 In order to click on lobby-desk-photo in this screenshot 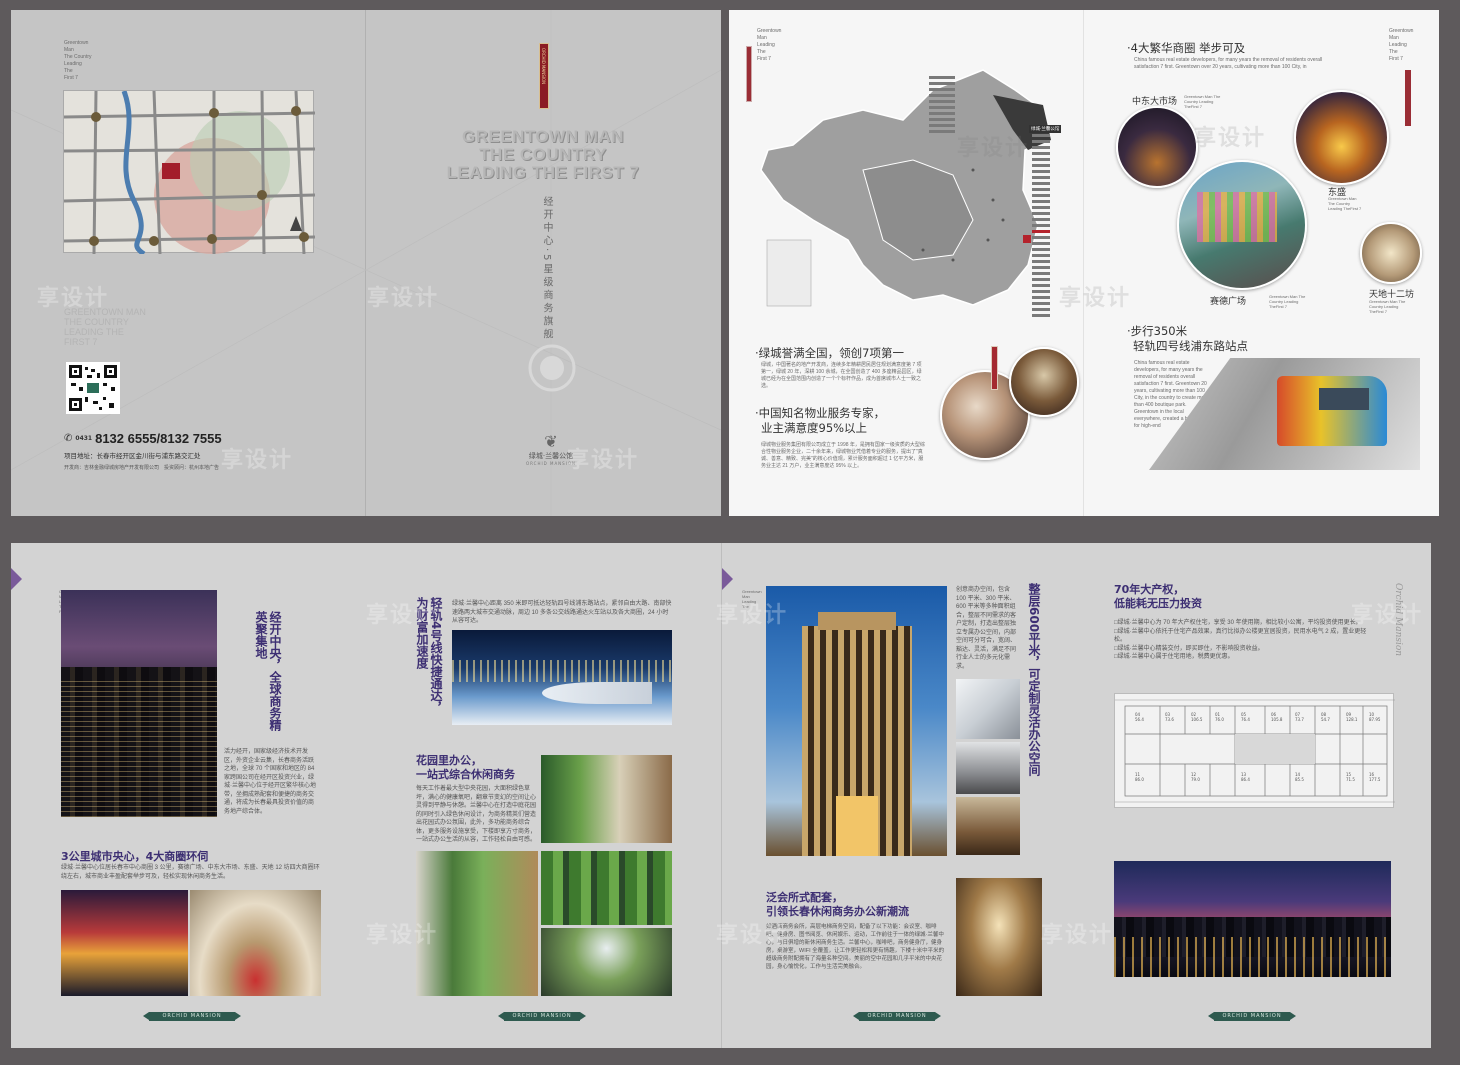, I will do `click(988, 768)`.